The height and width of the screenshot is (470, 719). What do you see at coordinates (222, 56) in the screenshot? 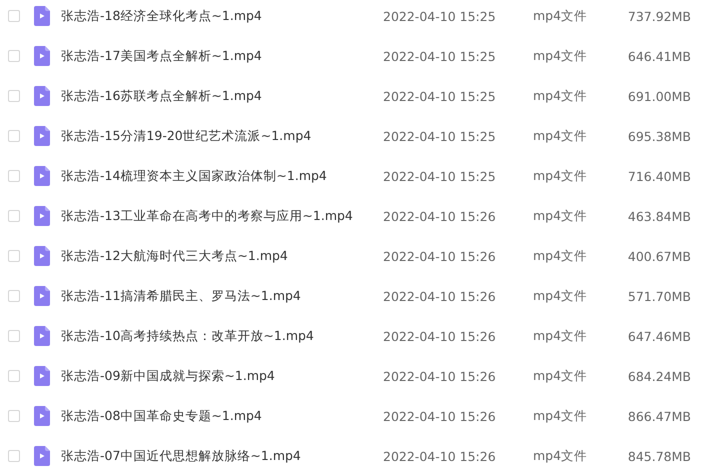
I see `file-name: 张志浩-17美国考点全解析~1.mp4` at bounding box center [222, 56].